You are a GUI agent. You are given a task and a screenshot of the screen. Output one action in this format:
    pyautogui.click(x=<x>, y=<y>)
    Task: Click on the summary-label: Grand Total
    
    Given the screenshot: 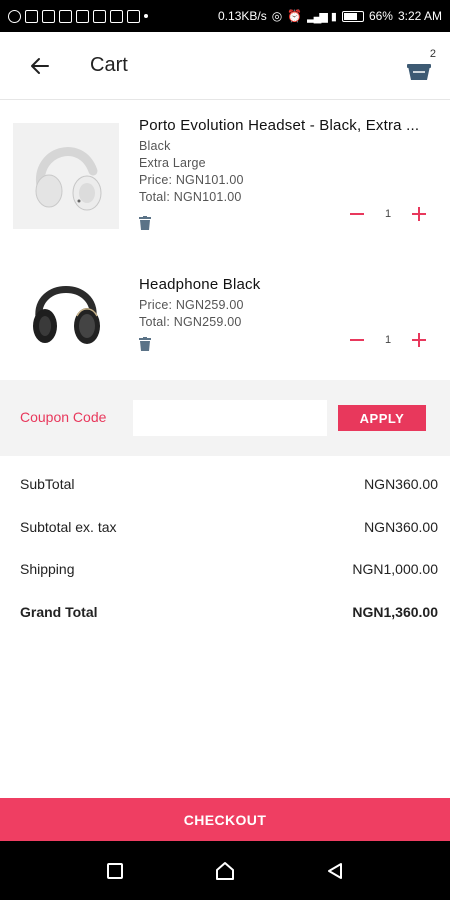 What is the action you would take?
    pyautogui.click(x=59, y=611)
    